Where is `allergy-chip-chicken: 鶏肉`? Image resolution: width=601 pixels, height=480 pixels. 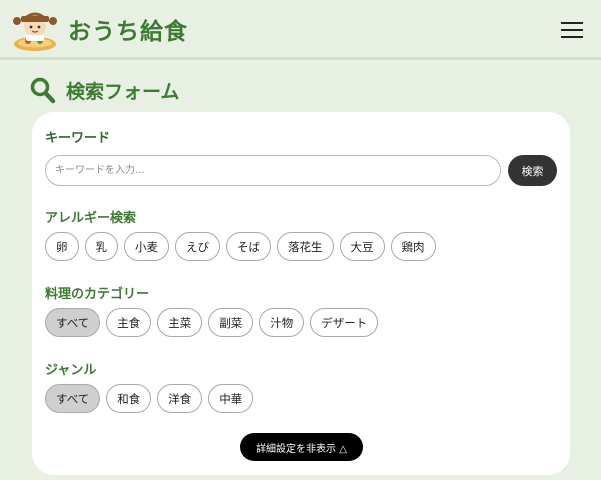 allergy-chip-chicken: 鶏肉 is located at coordinates (413, 246).